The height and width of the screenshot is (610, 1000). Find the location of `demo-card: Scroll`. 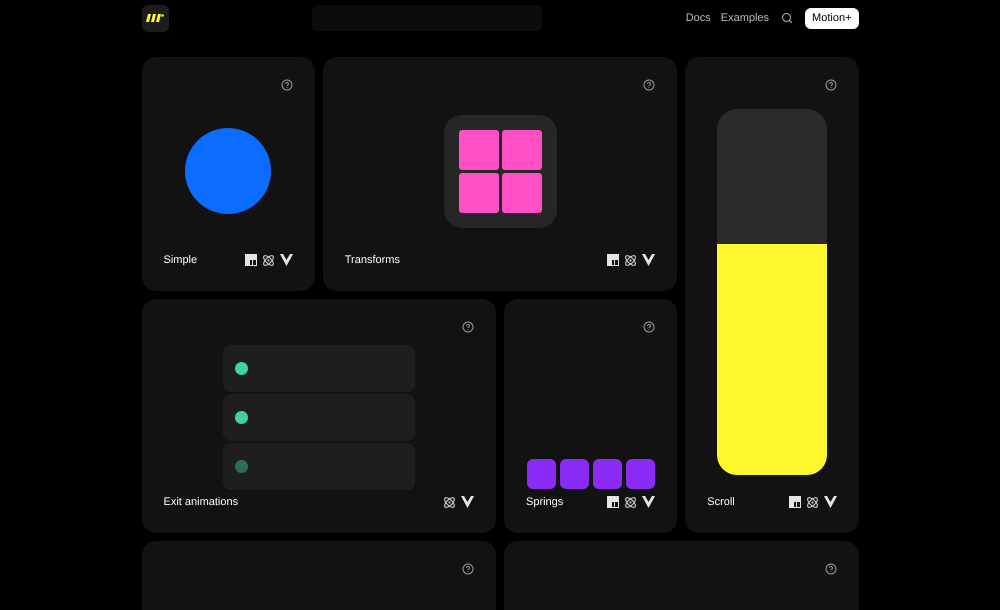

demo-card: Scroll is located at coordinates (771, 295).